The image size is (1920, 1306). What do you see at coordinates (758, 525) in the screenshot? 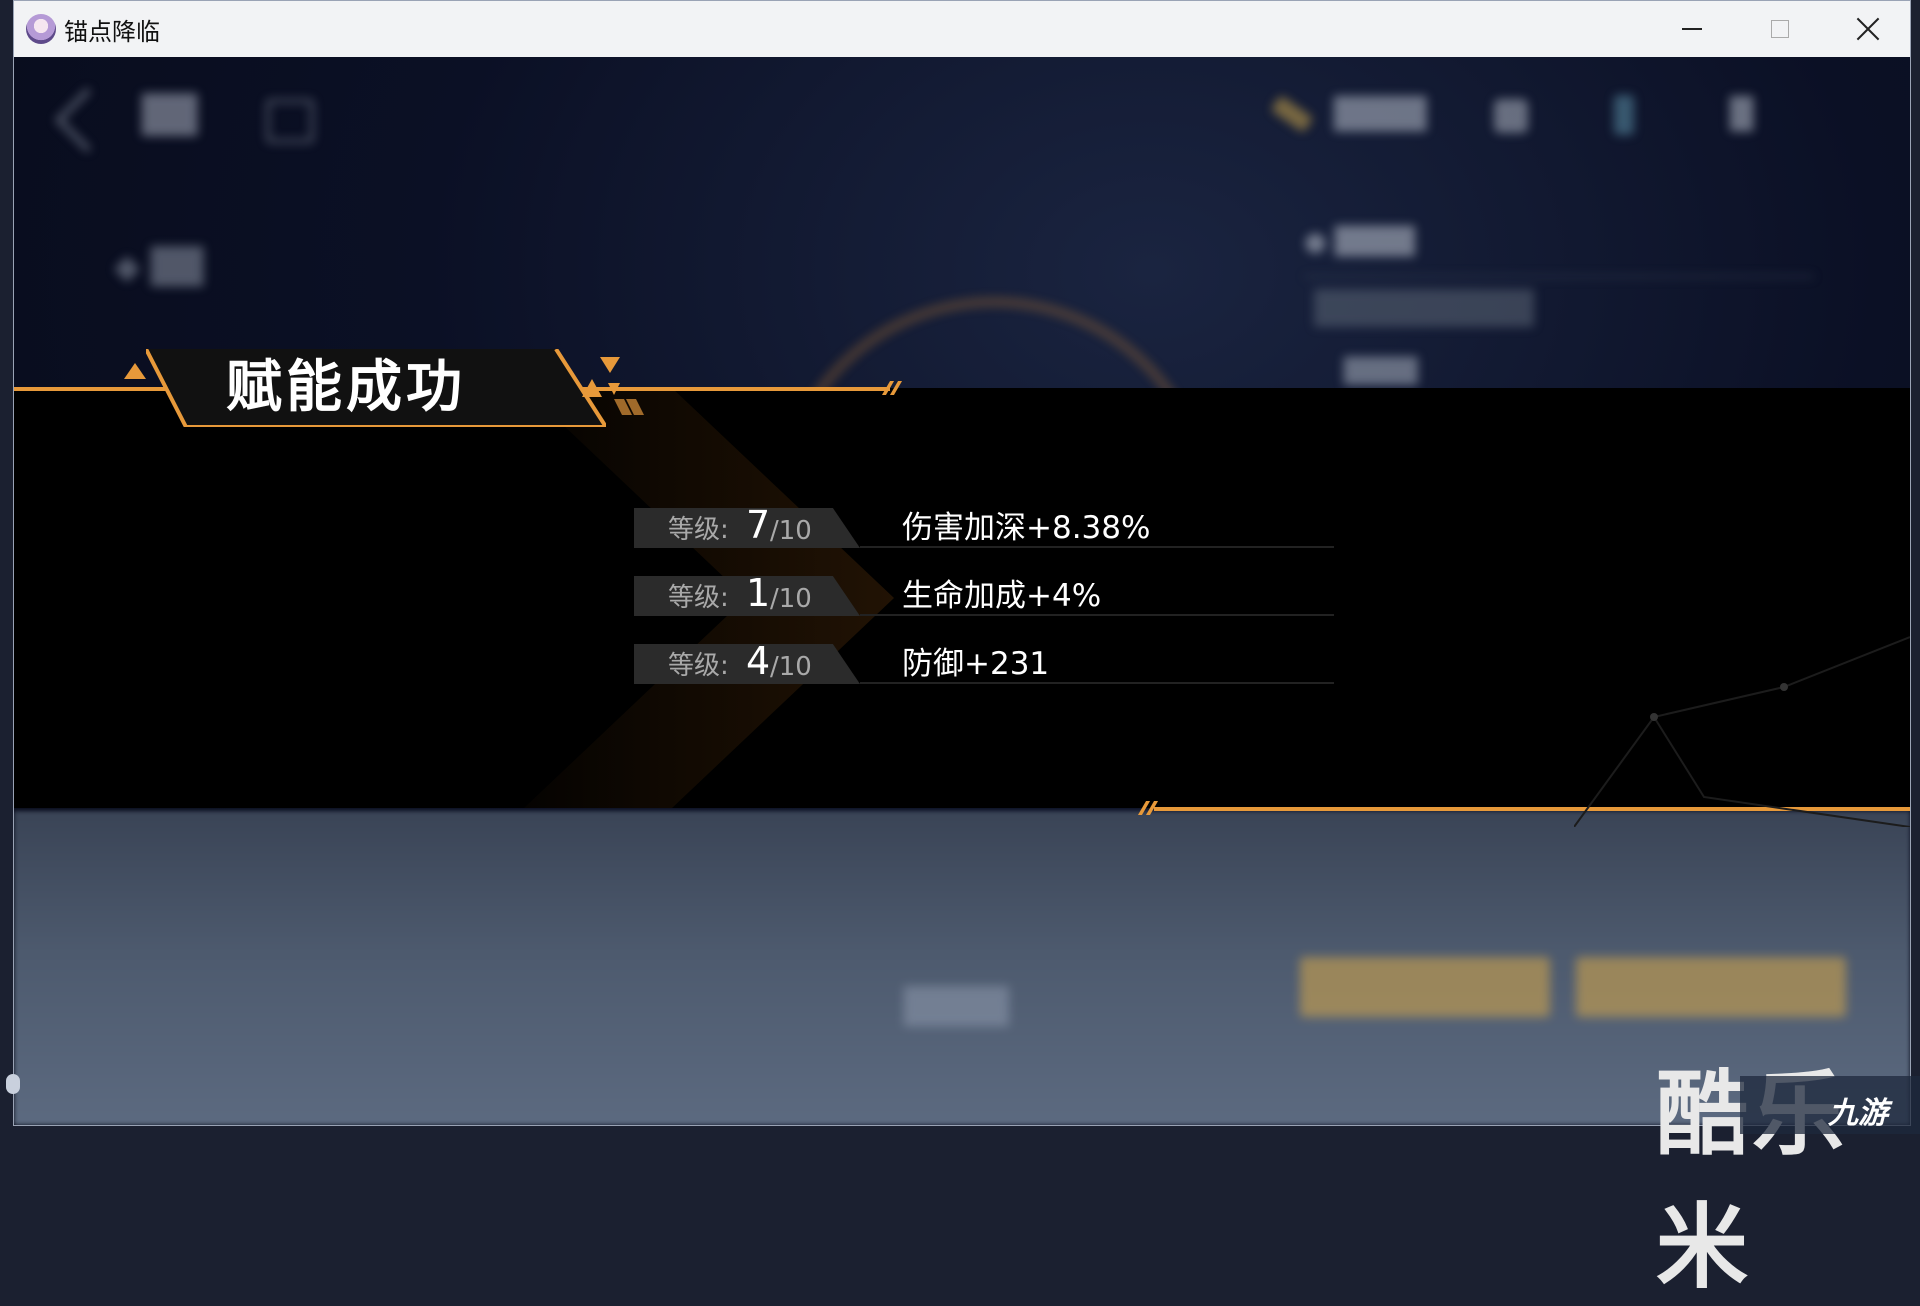
I see `level-current: 7` at bounding box center [758, 525].